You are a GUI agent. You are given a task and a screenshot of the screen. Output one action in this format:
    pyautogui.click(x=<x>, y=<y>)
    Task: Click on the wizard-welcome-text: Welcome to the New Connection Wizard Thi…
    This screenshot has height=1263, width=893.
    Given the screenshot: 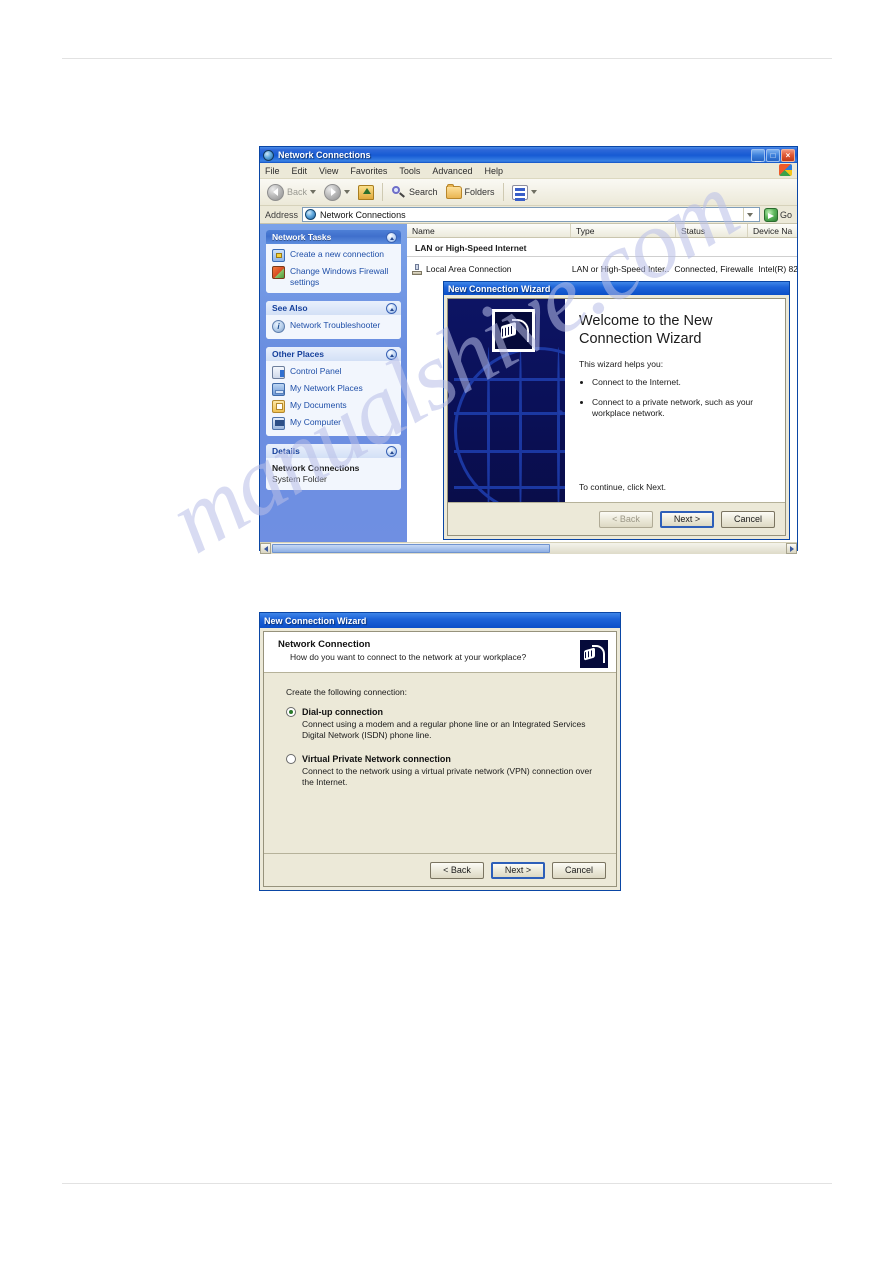 What is the action you would take?
    pyautogui.click(x=675, y=400)
    